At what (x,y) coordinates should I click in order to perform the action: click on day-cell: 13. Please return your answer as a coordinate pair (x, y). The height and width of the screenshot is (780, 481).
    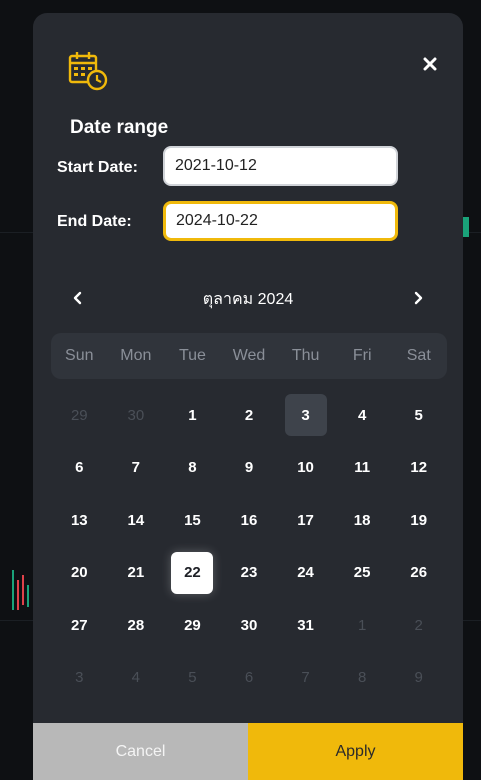
    Looking at the image, I should click on (79, 520).